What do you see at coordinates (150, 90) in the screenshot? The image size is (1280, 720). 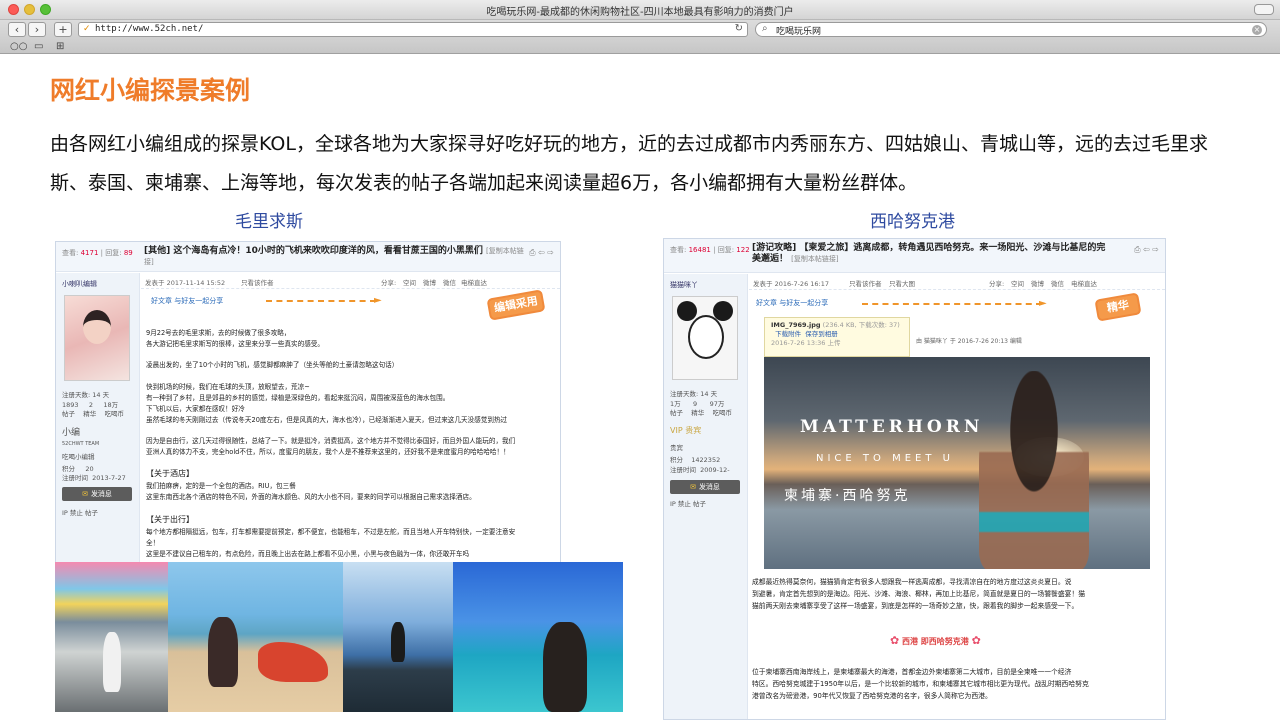 I see `page-heading: 网红小编探景案例` at bounding box center [150, 90].